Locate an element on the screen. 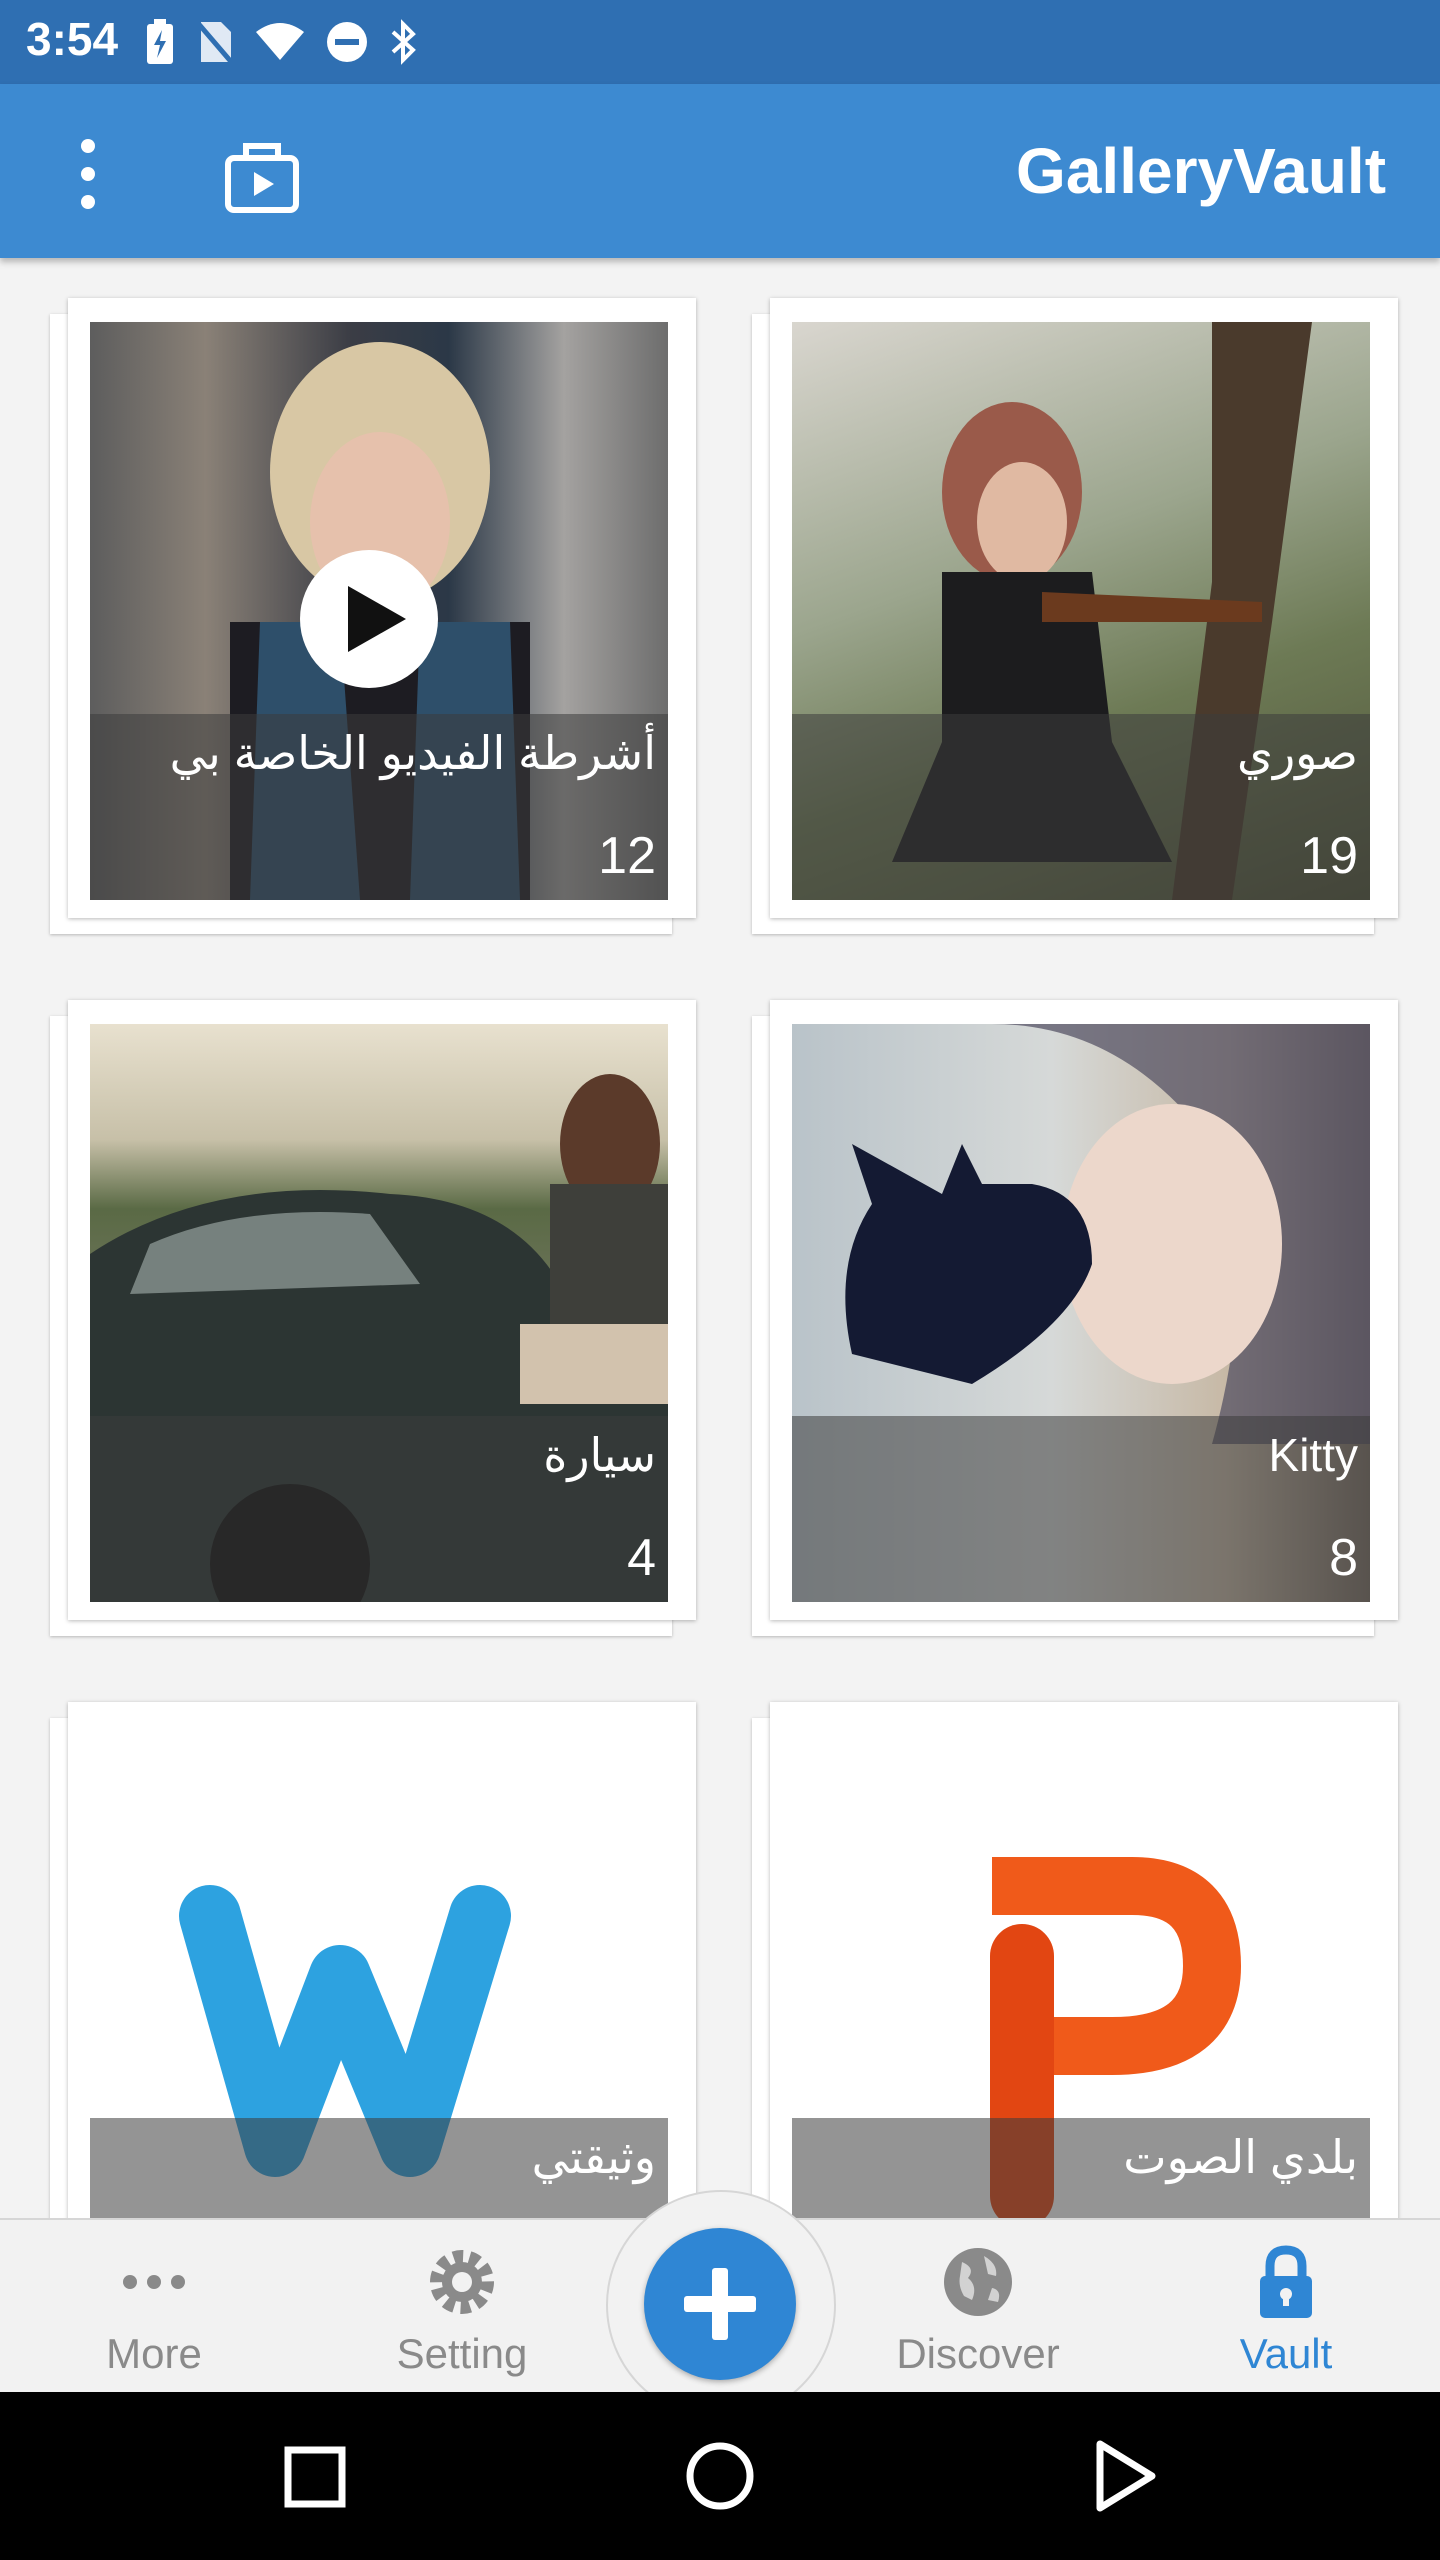  card-front: سيارة 4 is located at coordinates (382, 1310).